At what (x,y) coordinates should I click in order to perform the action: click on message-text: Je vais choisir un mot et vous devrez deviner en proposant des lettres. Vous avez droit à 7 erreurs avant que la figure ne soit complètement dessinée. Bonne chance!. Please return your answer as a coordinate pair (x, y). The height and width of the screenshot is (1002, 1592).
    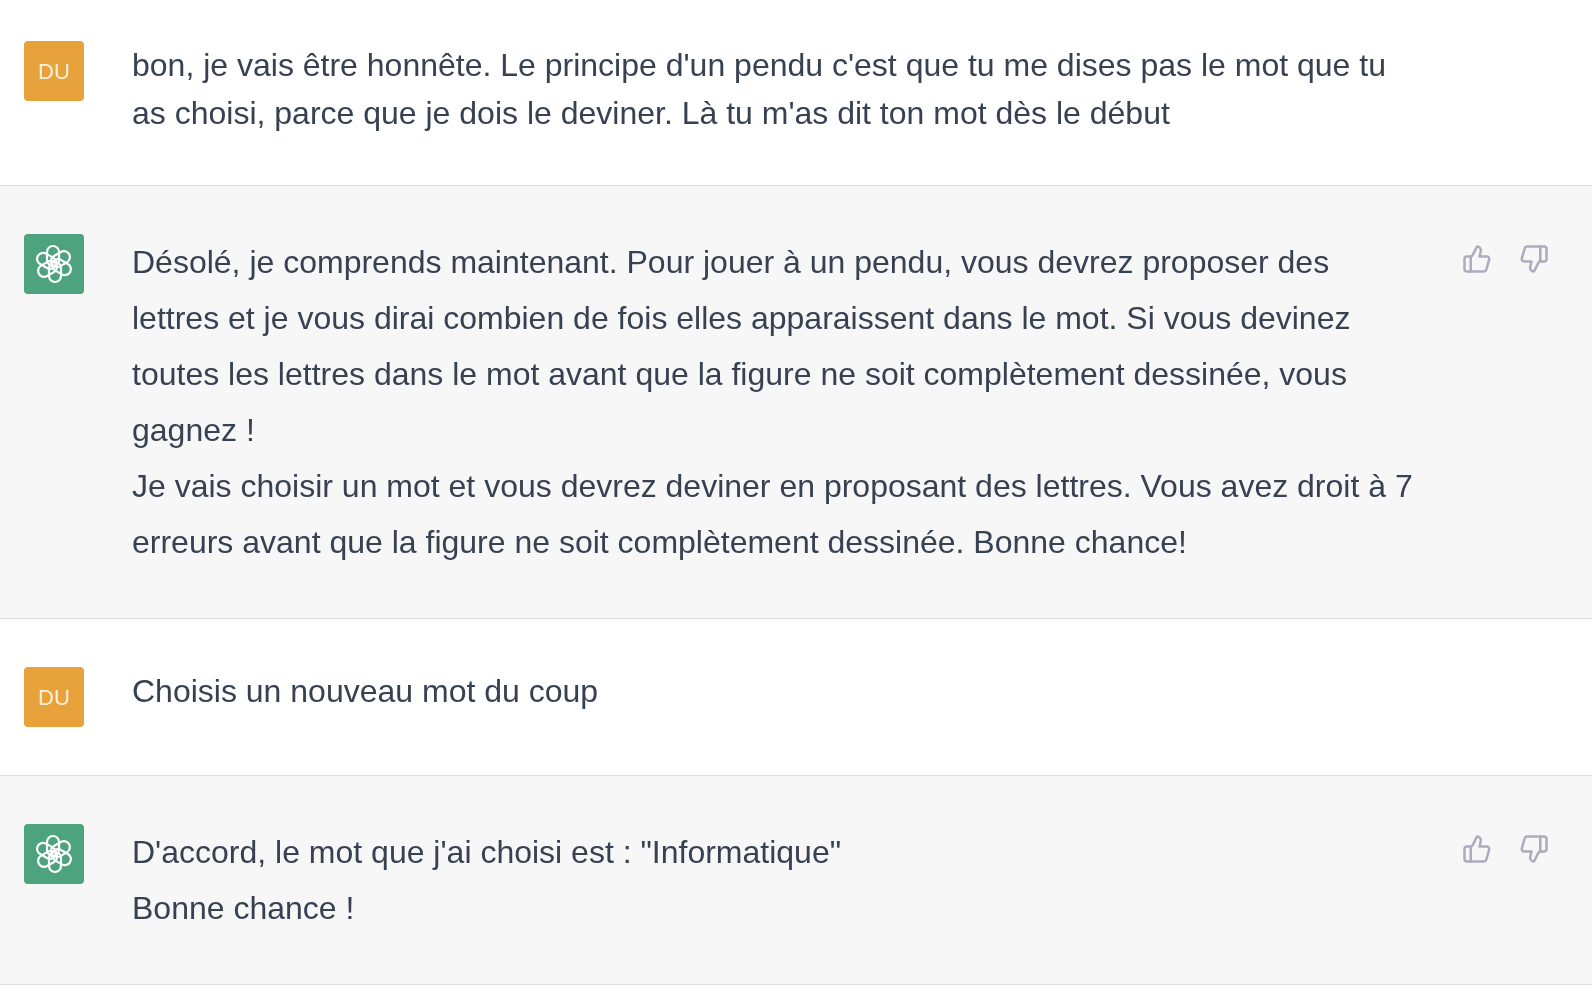
    Looking at the image, I should click on (773, 514).